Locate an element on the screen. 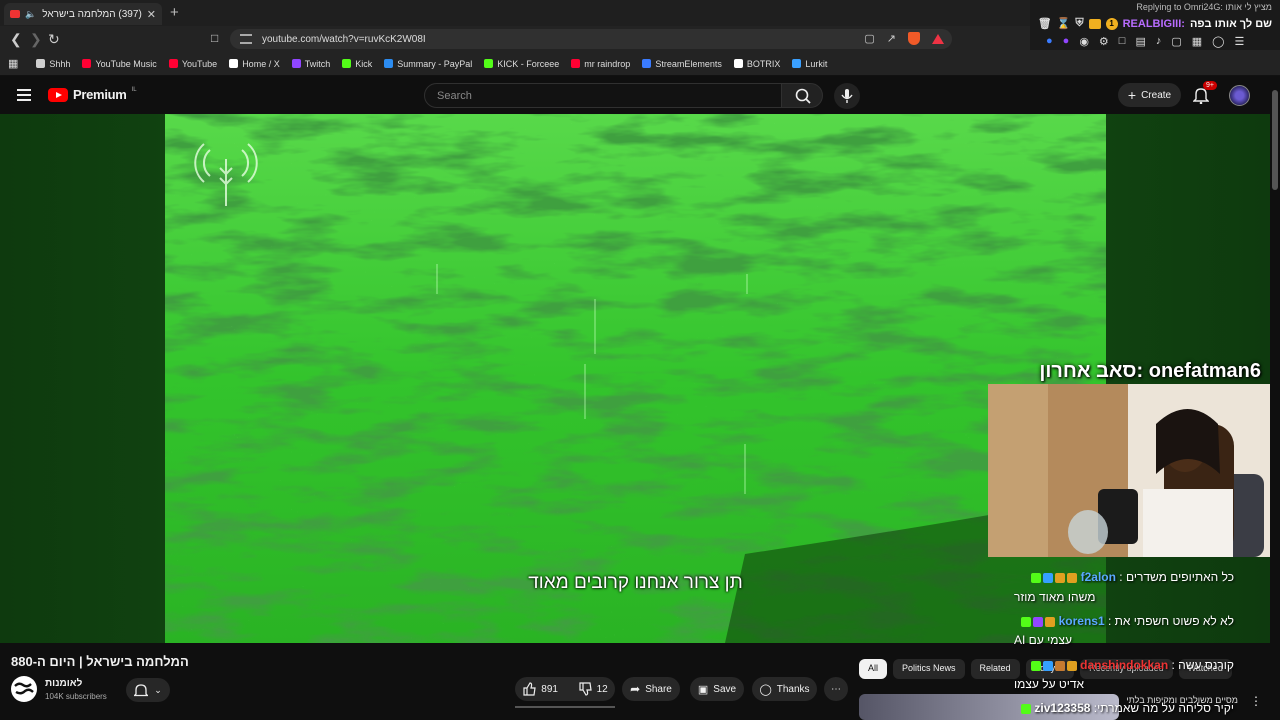 The height and width of the screenshot is (720, 1280). thanks-icon: ◯ is located at coordinates (765, 689).